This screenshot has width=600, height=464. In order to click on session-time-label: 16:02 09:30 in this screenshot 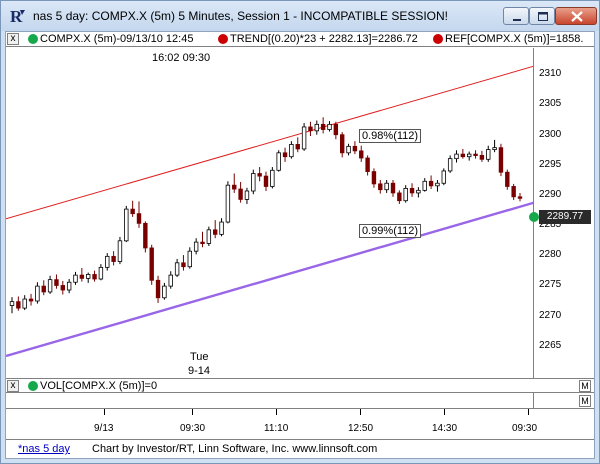, I will do `click(181, 58)`.